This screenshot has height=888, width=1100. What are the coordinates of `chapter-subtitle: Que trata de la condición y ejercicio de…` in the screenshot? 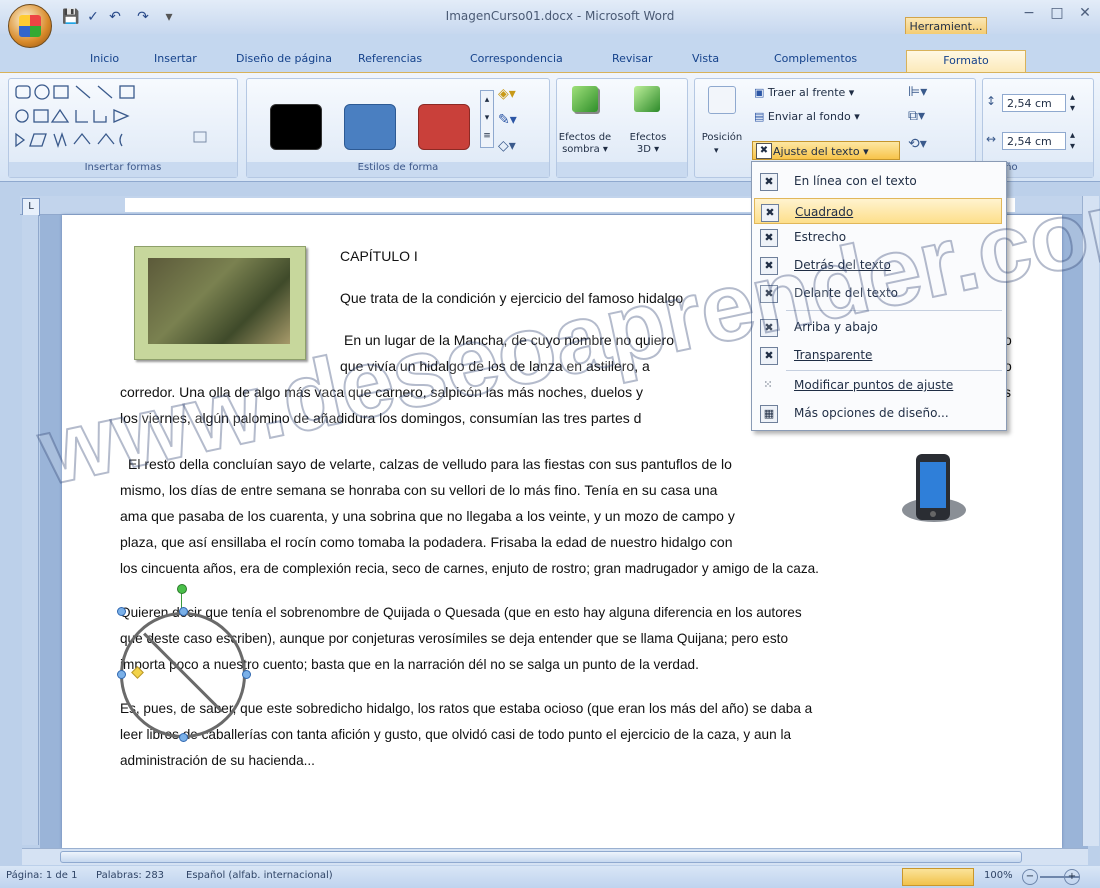 It's located at (512, 298).